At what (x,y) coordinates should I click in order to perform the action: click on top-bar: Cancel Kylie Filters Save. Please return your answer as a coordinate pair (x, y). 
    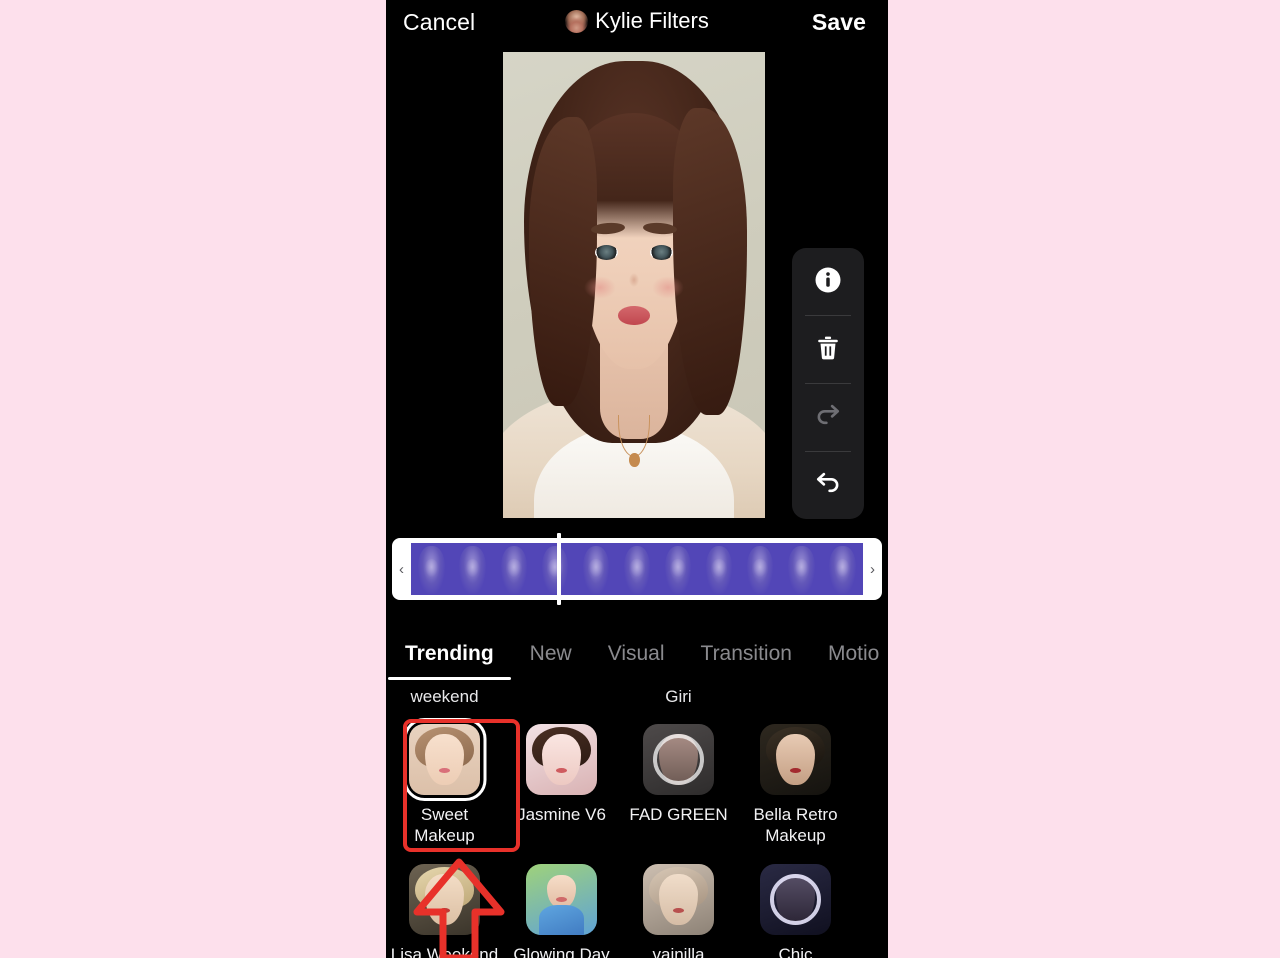
    Looking at the image, I should click on (637, 22).